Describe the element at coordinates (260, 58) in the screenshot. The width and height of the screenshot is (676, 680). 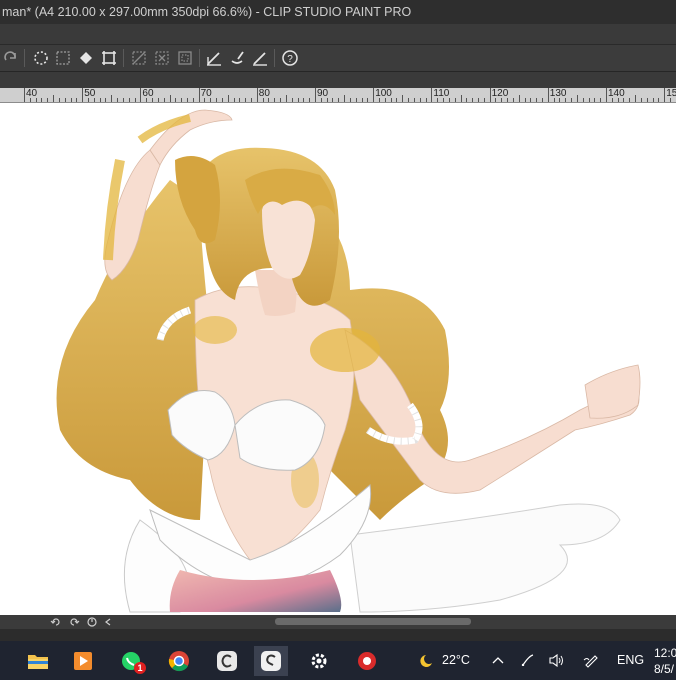
I see `ruler-icon` at that location.